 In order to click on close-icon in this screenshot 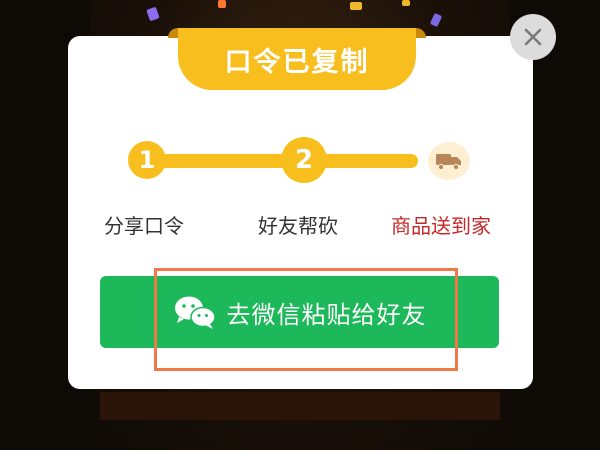, I will do `click(533, 37)`.